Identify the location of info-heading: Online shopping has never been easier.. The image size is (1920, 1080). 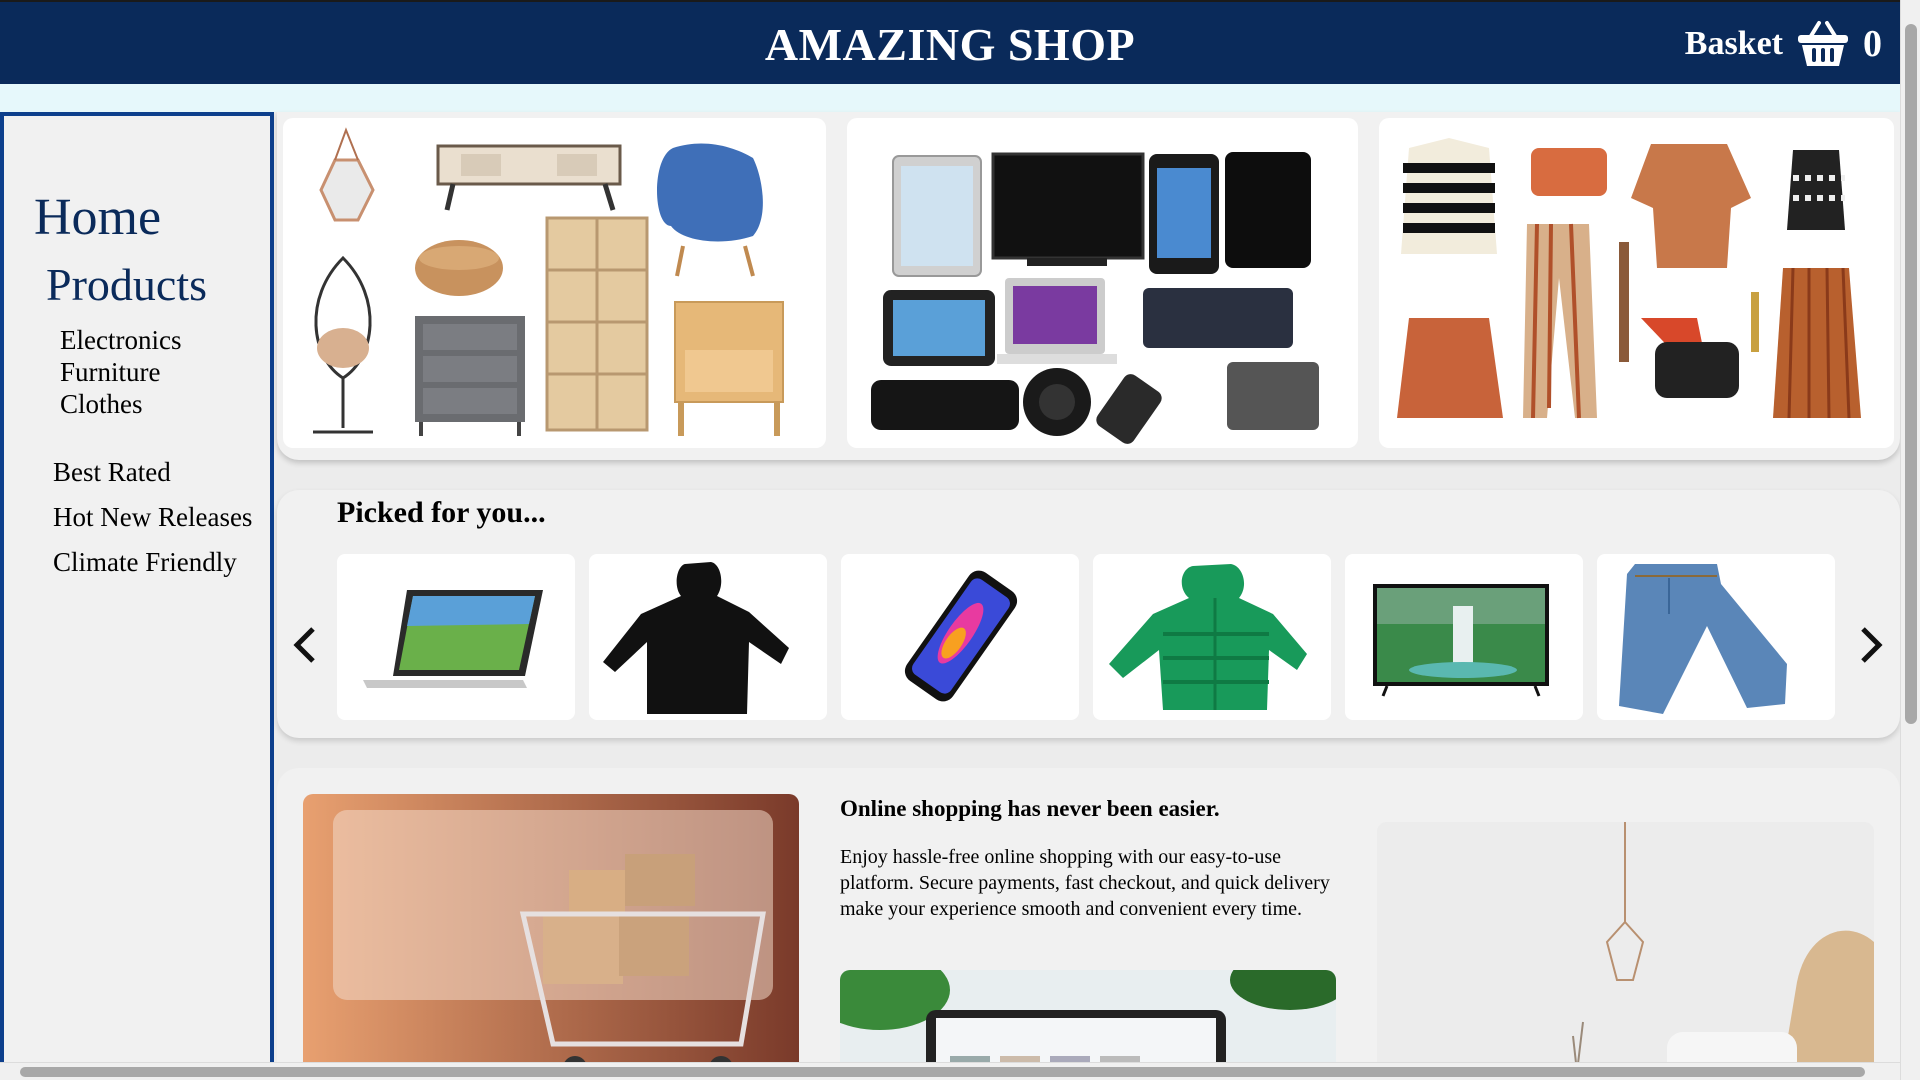
(1030, 808).